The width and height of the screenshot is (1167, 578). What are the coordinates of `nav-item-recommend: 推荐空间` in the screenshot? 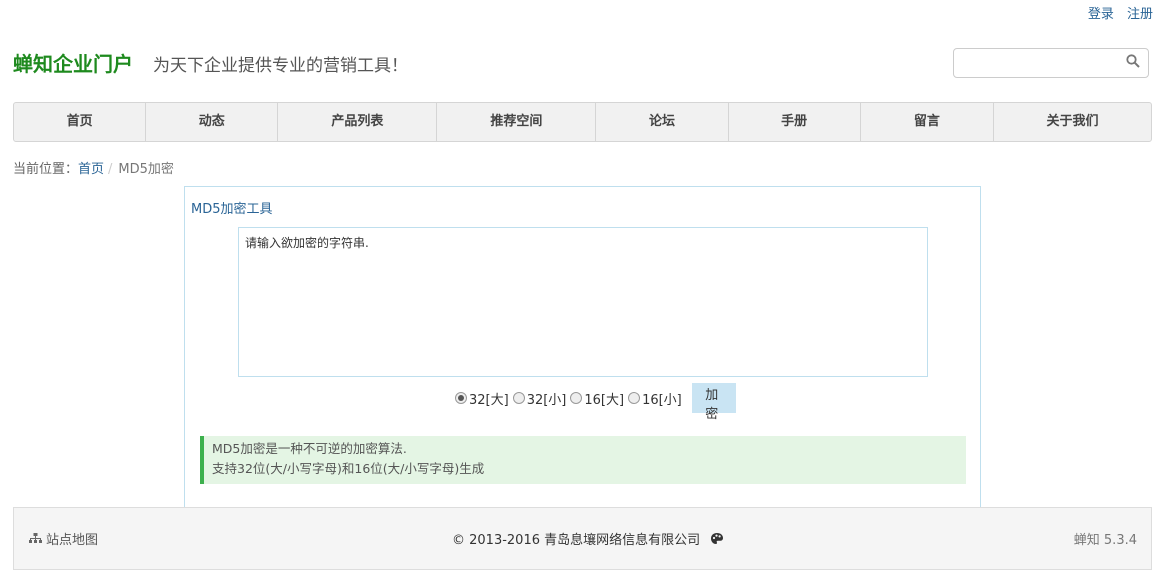 It's located at (517, 122).